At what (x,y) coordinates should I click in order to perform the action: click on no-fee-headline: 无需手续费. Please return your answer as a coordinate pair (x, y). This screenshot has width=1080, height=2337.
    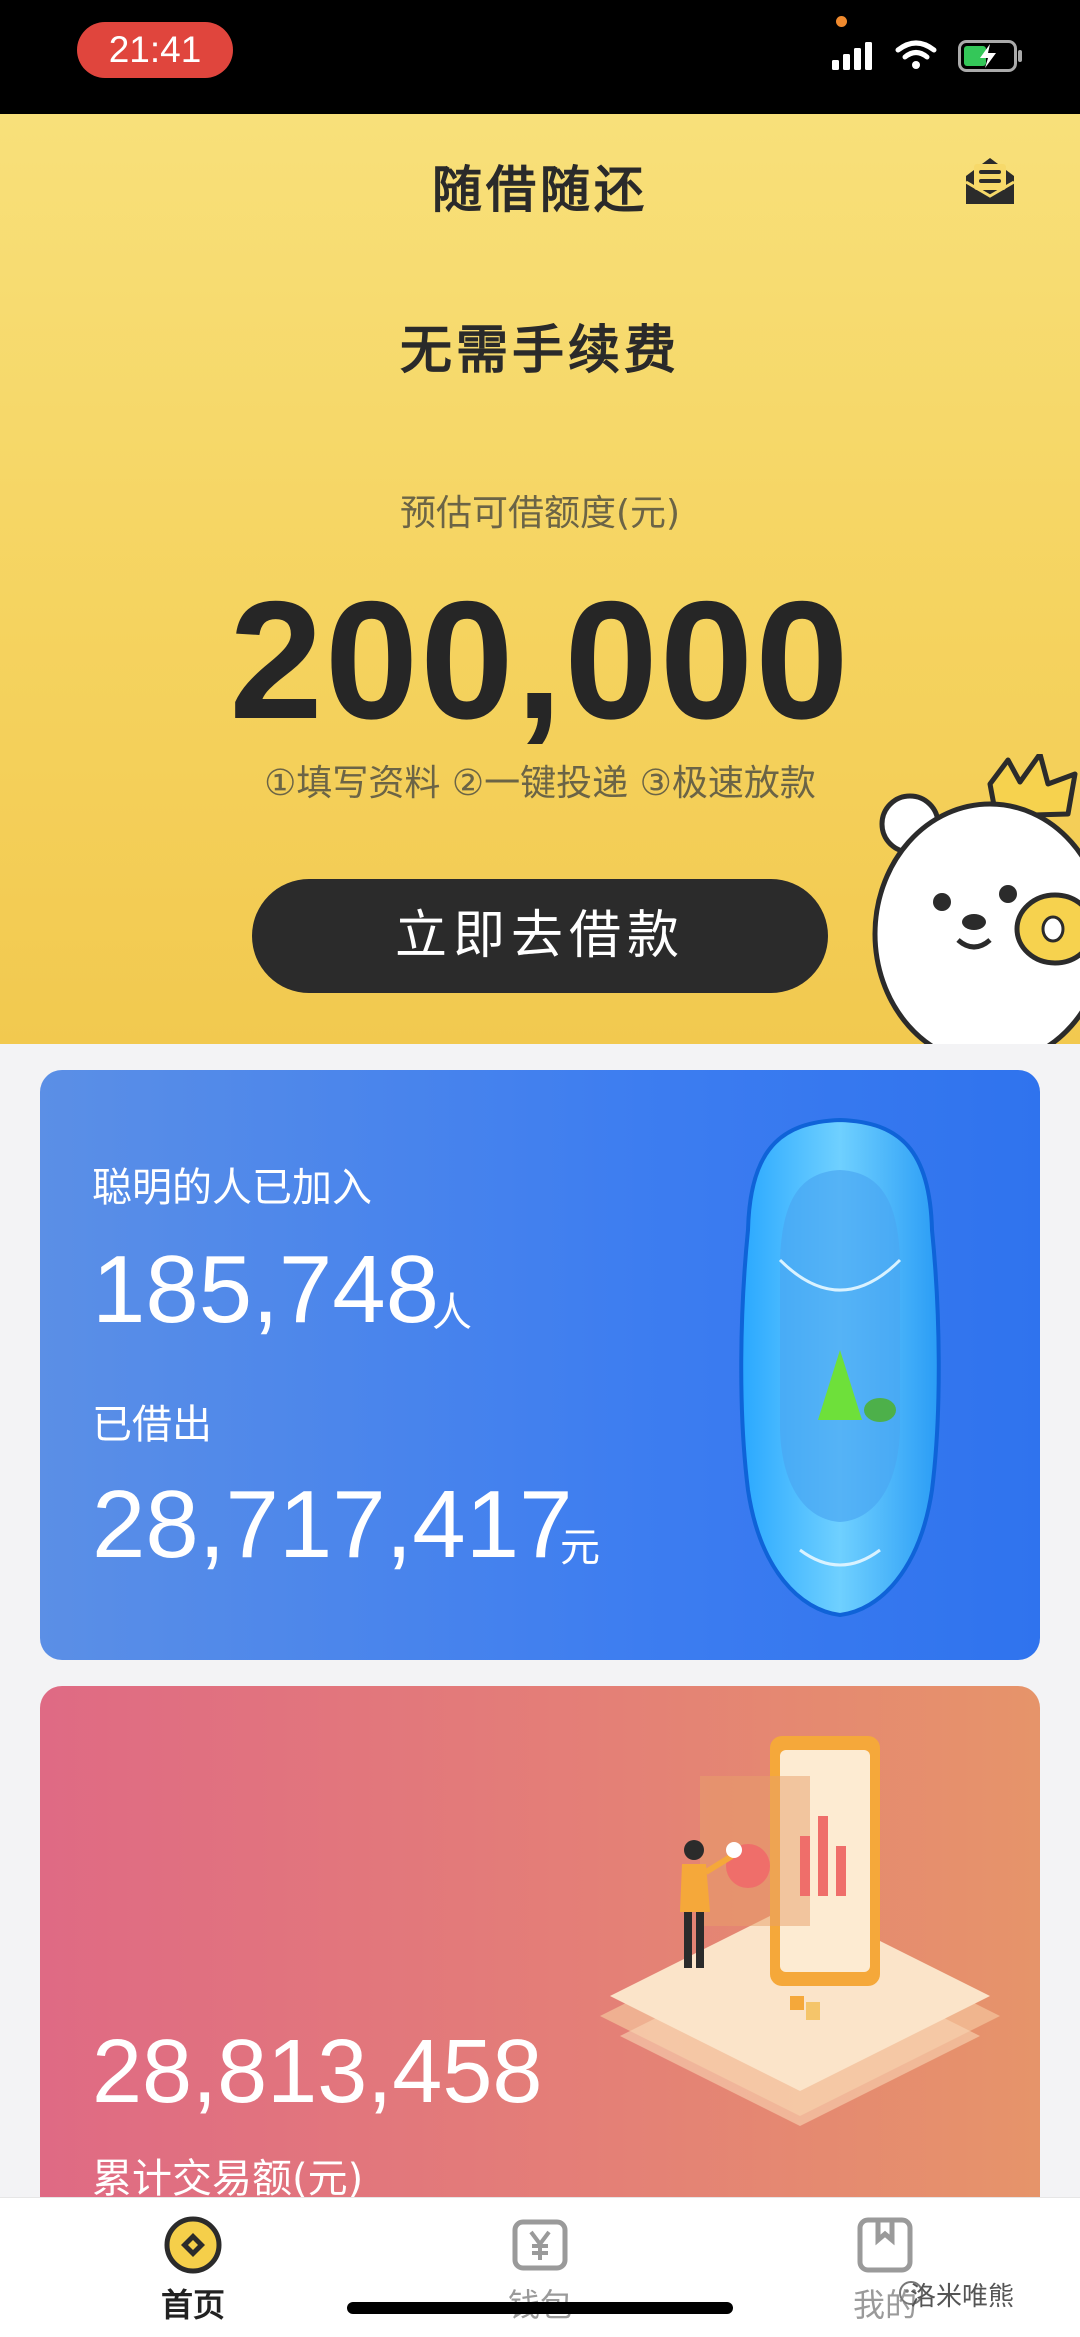
    Looking at the image, I should click on (539, 351).